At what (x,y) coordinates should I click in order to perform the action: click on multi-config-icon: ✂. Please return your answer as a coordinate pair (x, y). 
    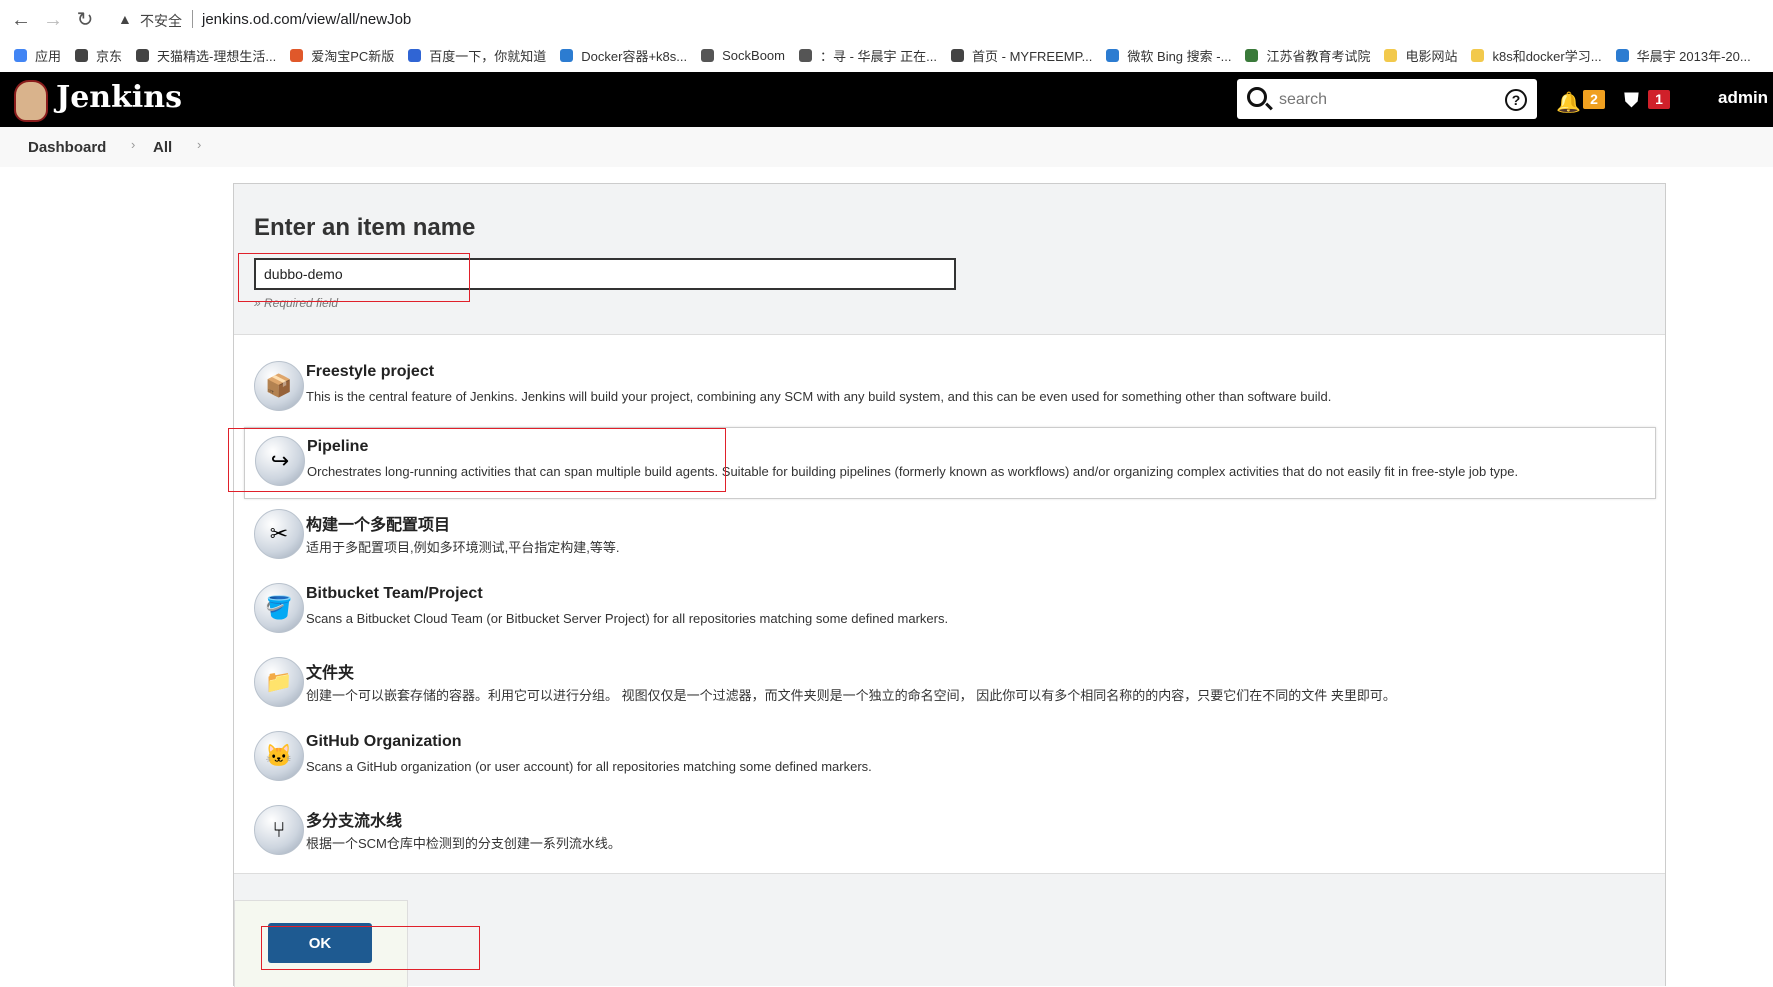
    Looking at the image, I should click on (279, 534).